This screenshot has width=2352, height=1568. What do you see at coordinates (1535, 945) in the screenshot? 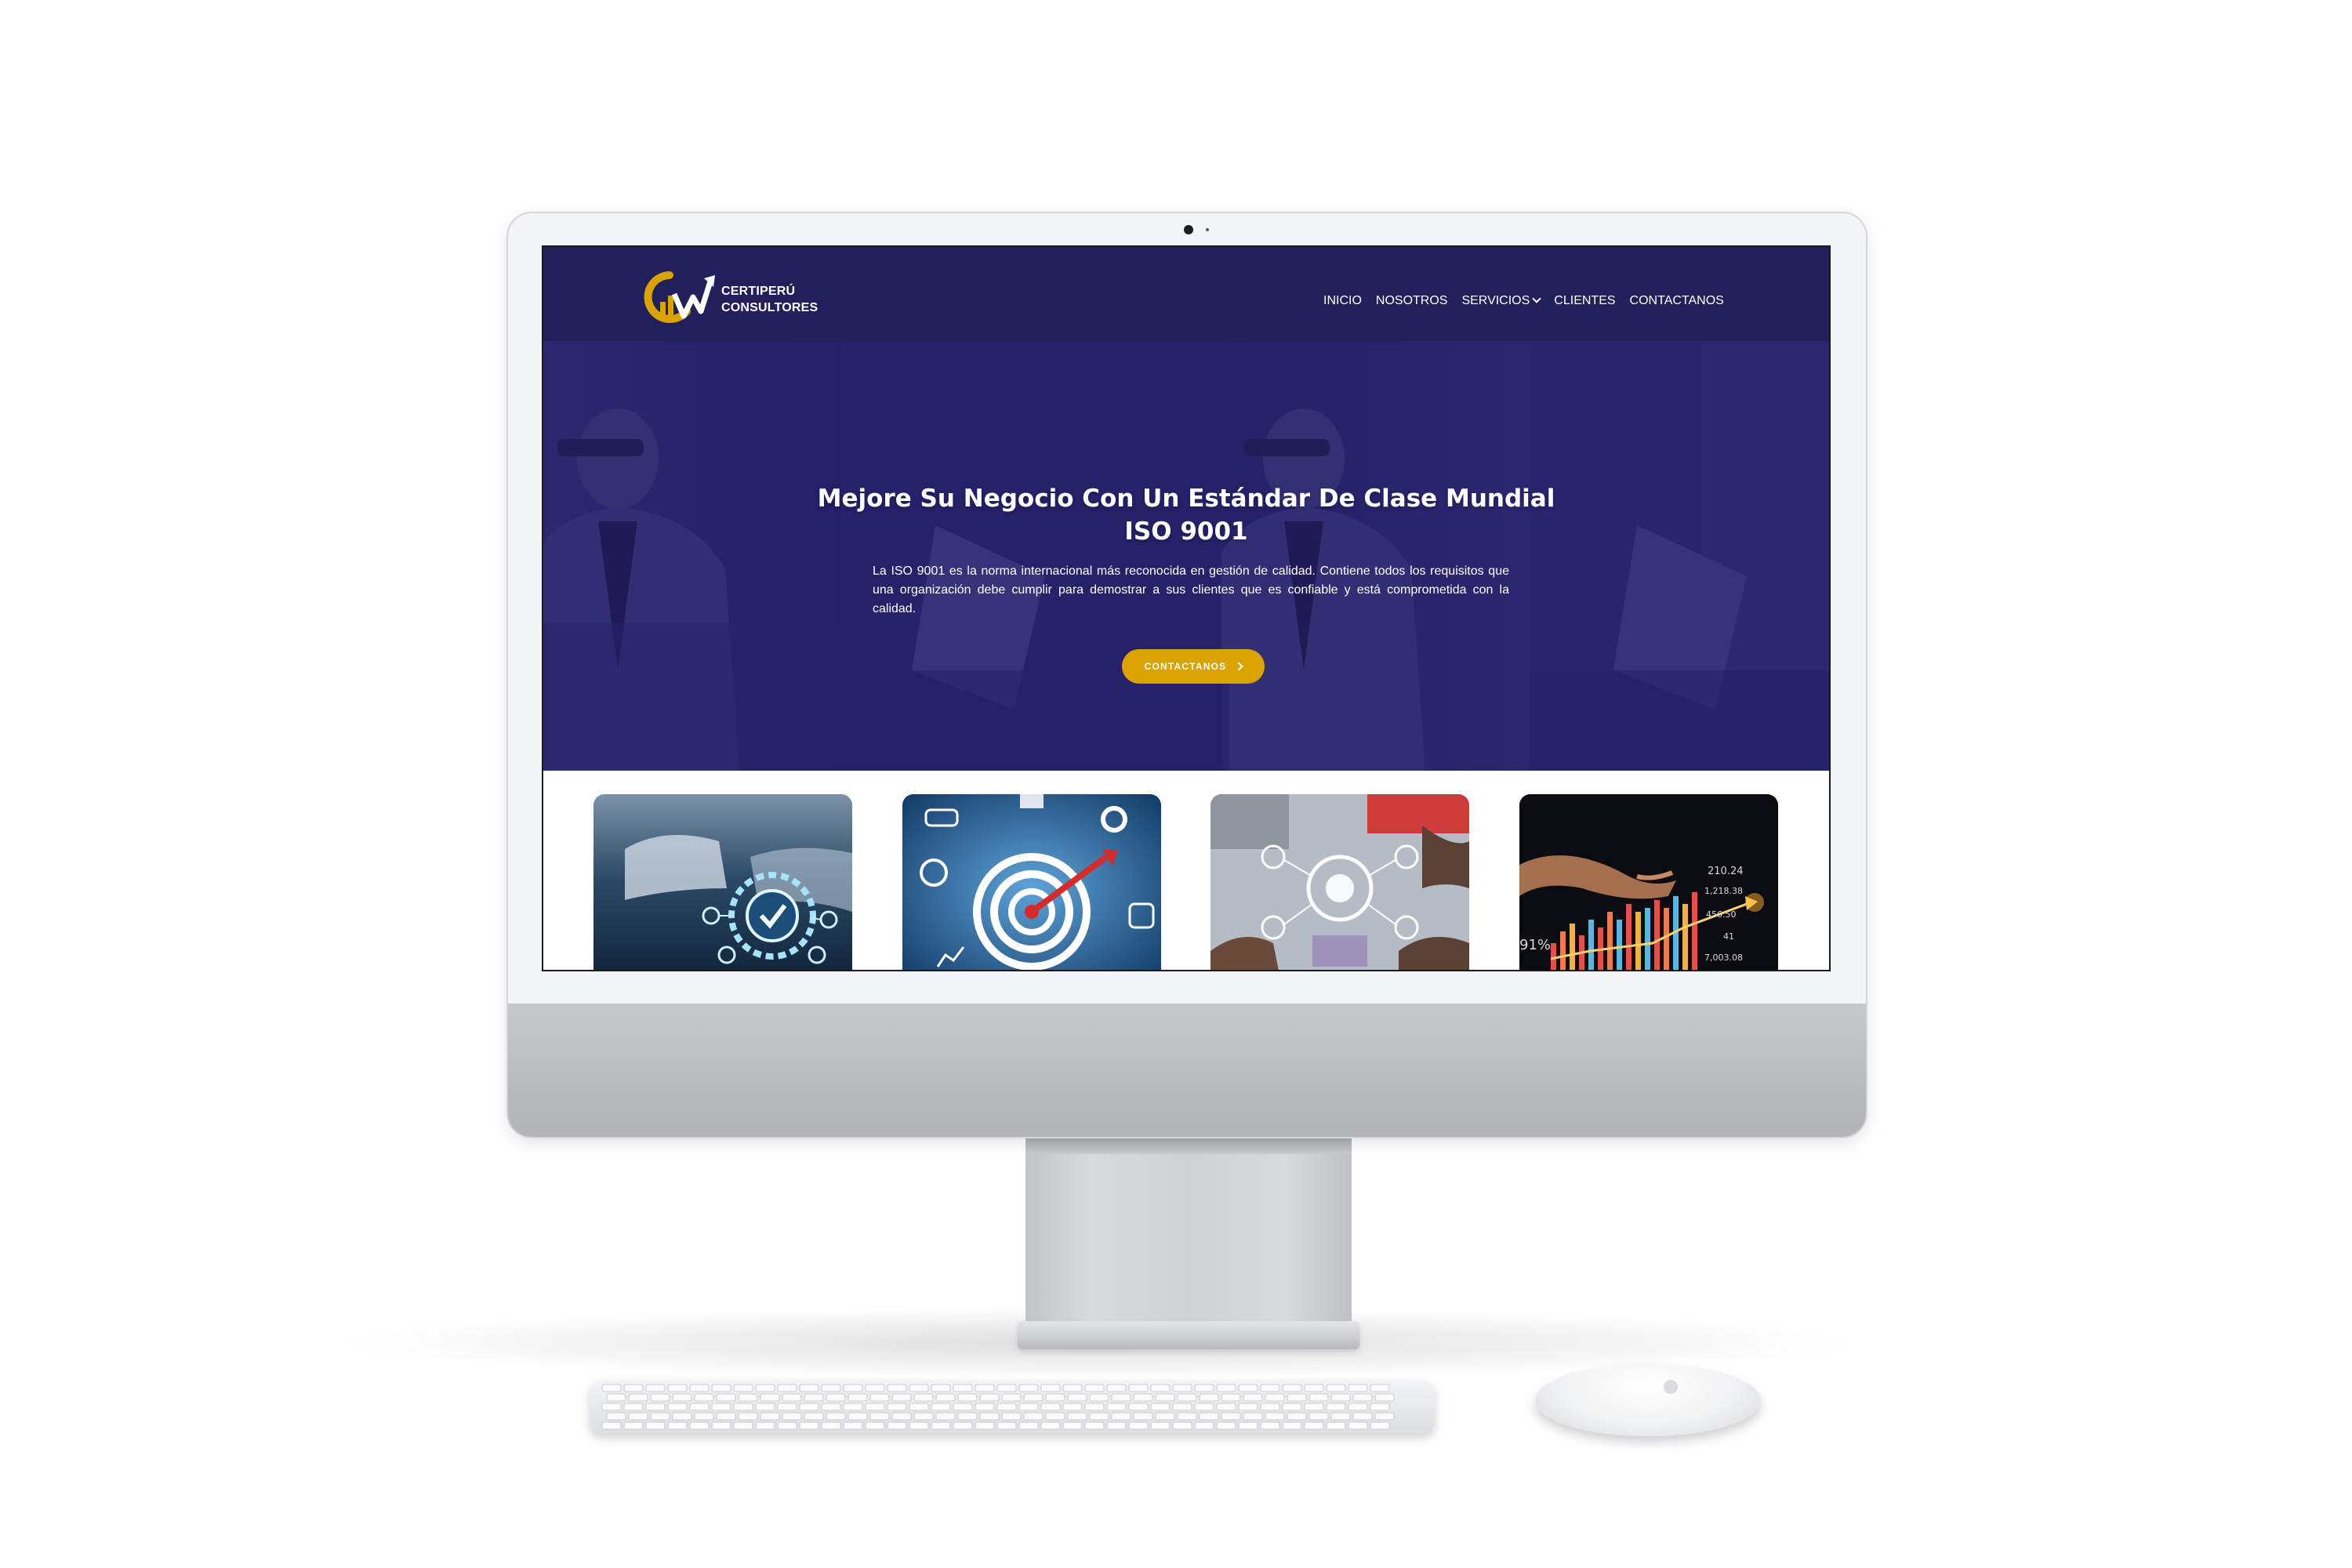
I see `chart-label-6: 91%` at bounding box center [1535, 945].